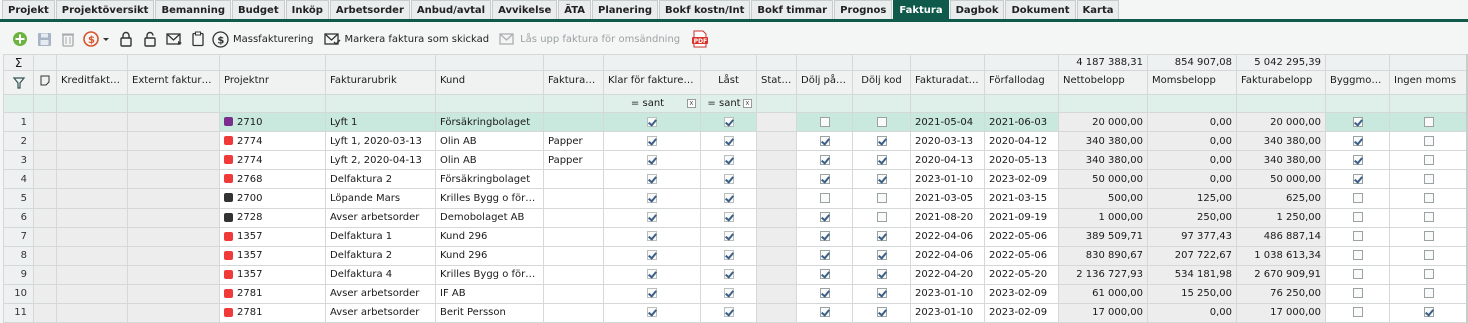 Image resolution: width=1468 pixels, height=323 pixels. I want to click on fakturadatum-cell: 2021-03-05, so click(947, 198).